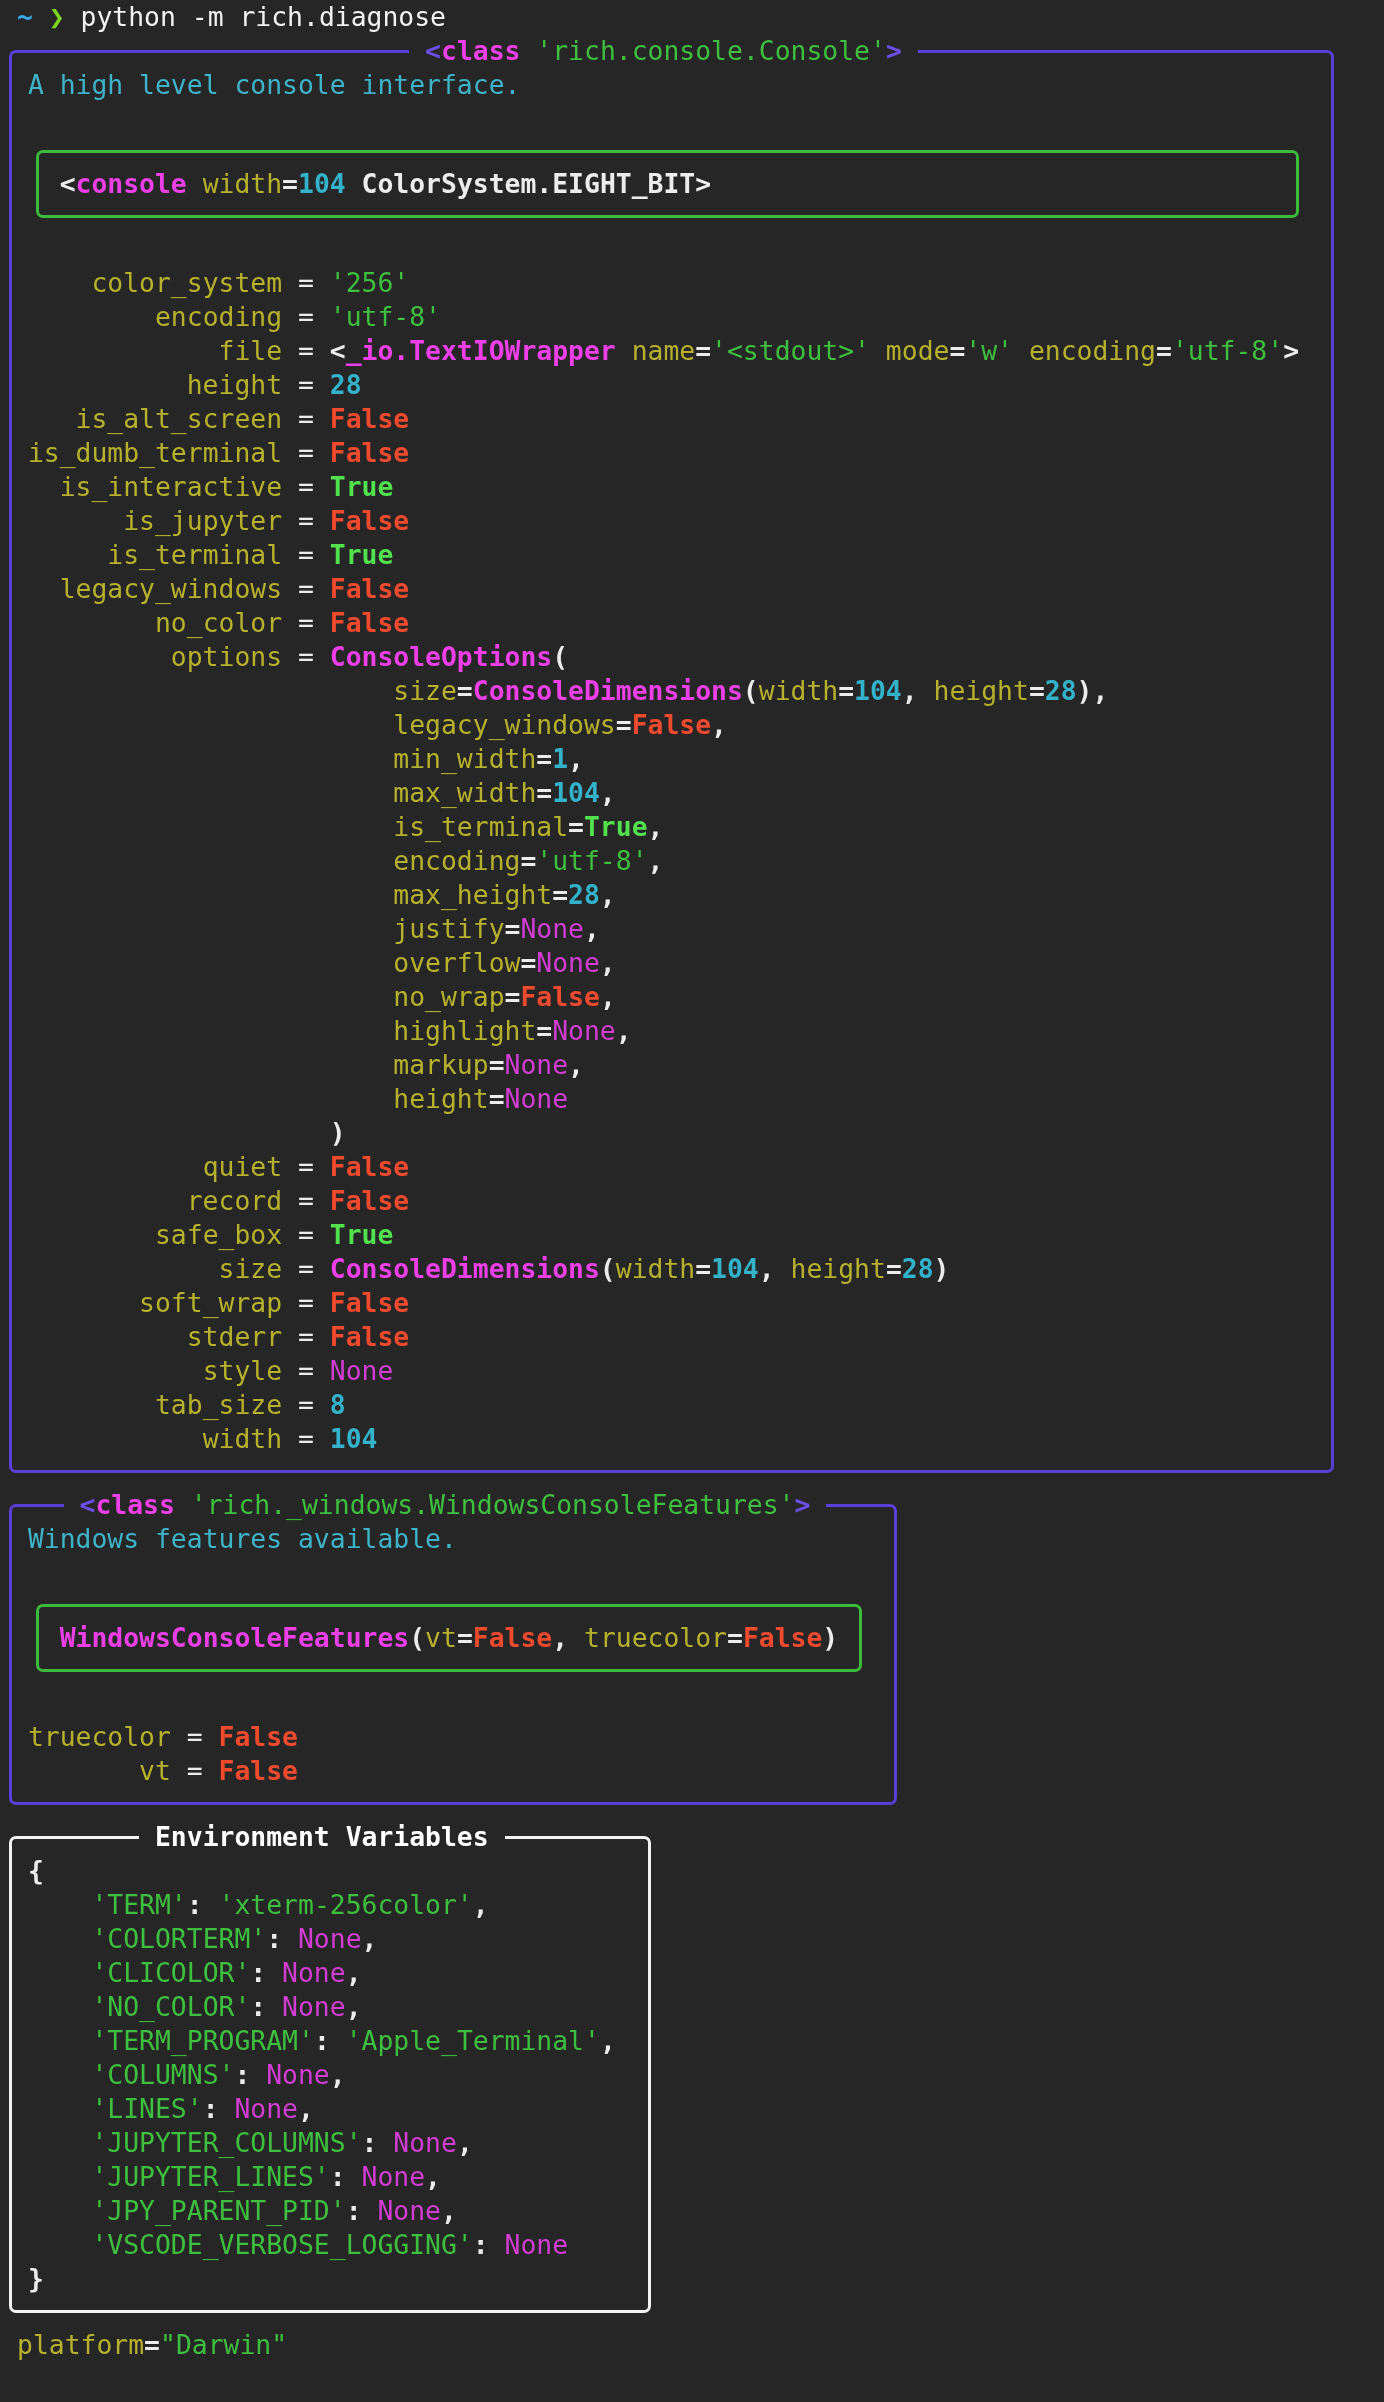 The height and width of the screenshot is (2402, 1384). Describe the element at coordinates (274, 2211) in the screenshot. I see `code-line: 'JPY_PARENT_PID': None,` at that location.